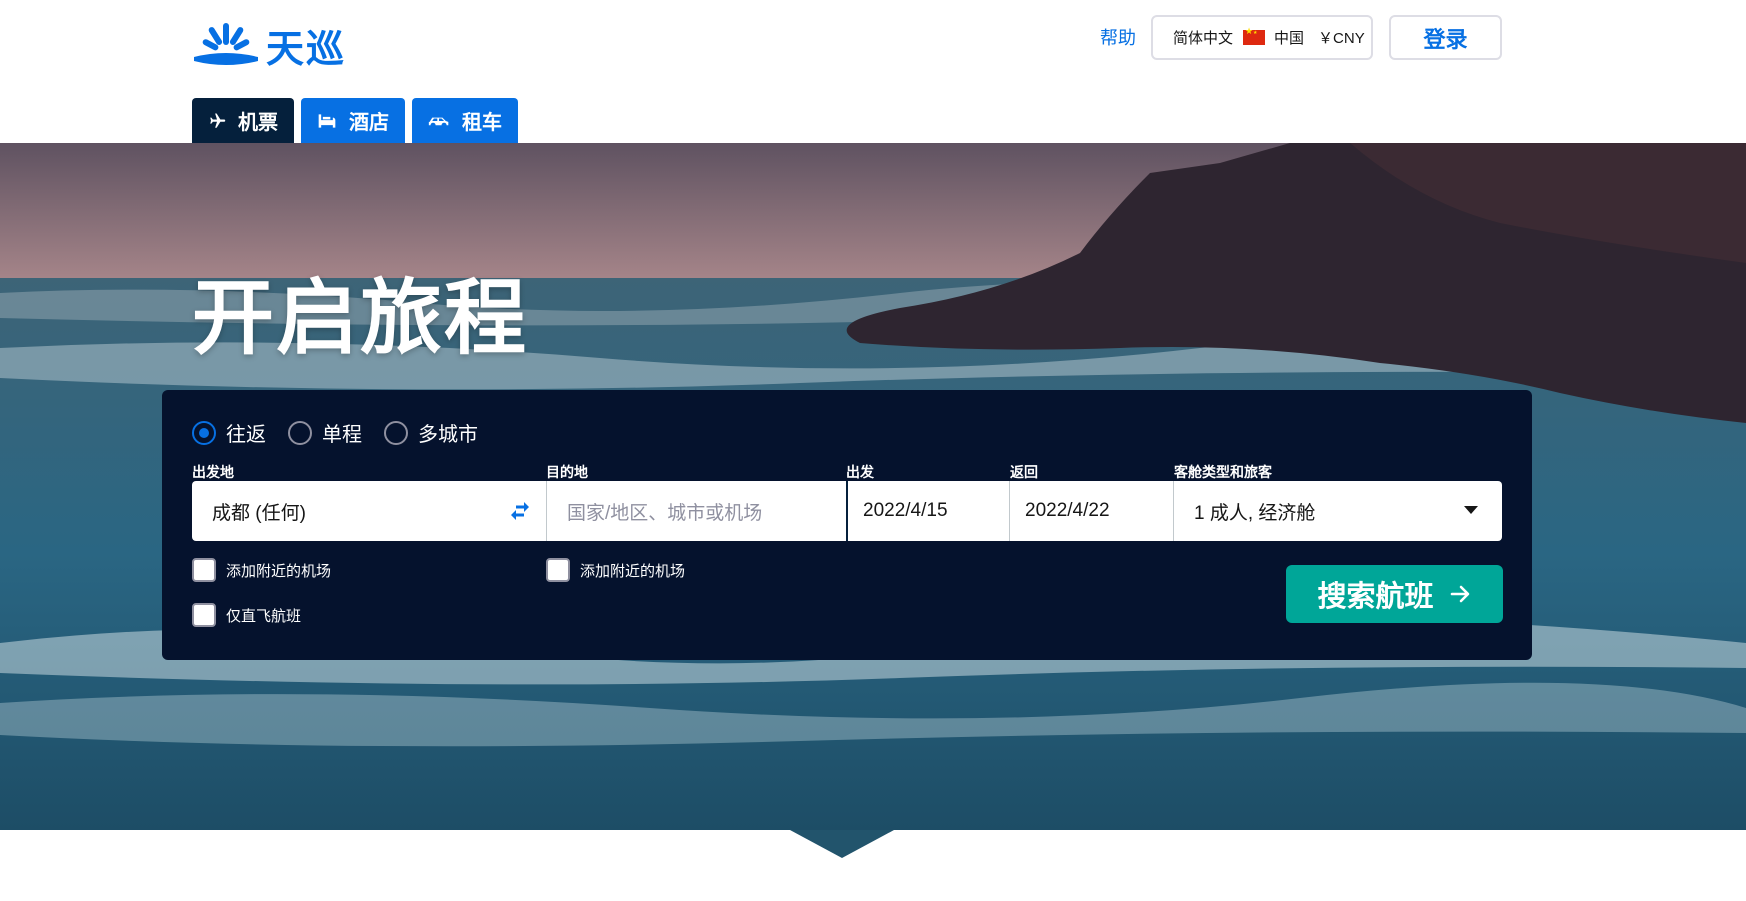 Image resolution: width=1746 pixels, height=901 pixels. I want to click on depart-value: 2022/4/15, so click(905, 510).